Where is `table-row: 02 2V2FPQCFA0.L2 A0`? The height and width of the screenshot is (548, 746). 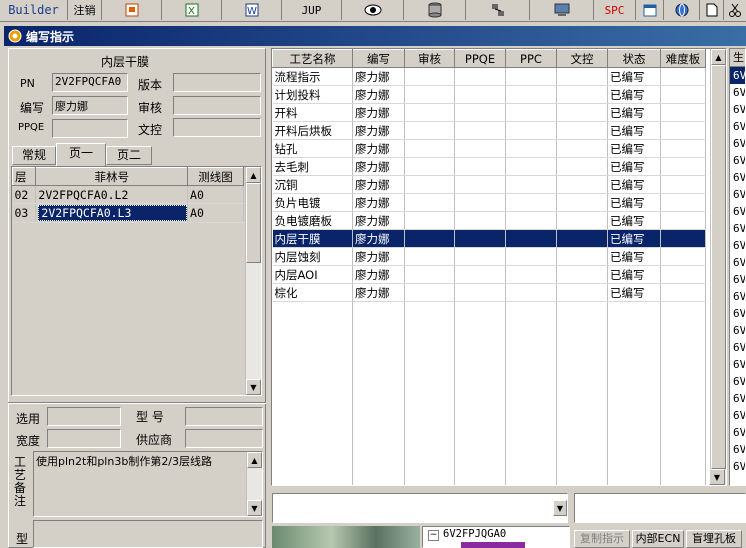 table-row: 02 2V2FPQCFA0.L2 A0 is located at coordinates (128, 194).